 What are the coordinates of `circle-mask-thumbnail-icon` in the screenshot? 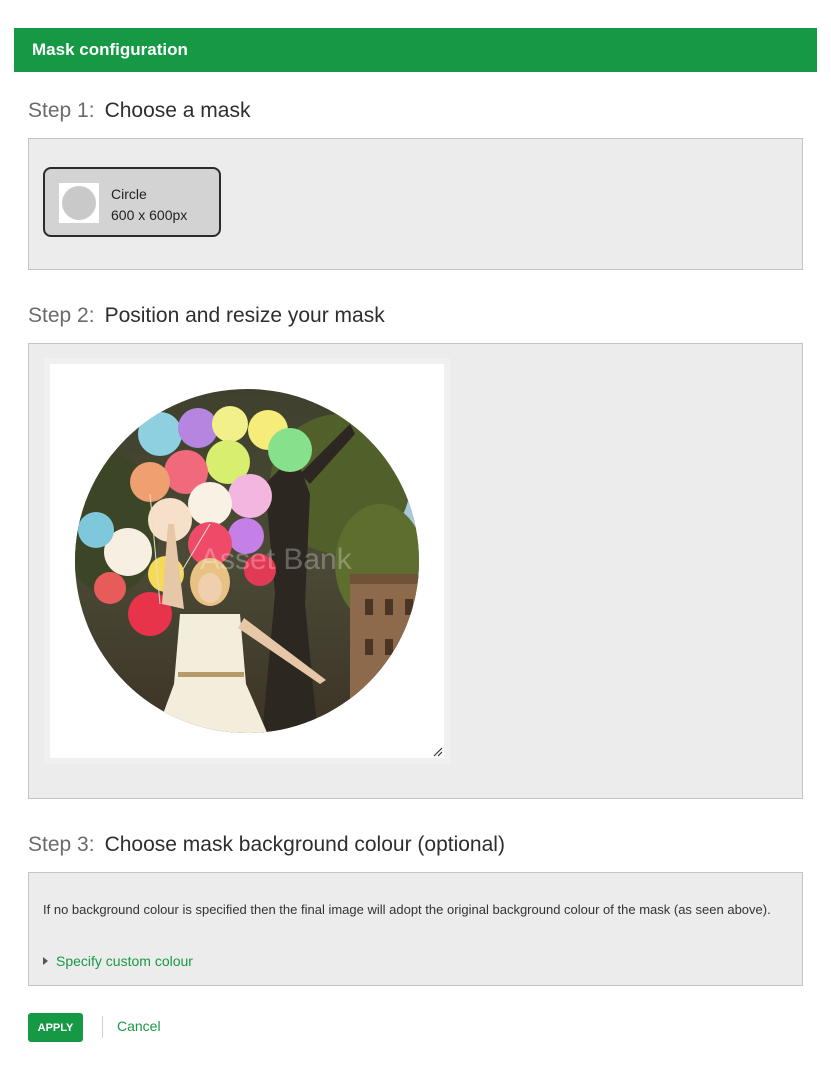 It's located at (79, 203).